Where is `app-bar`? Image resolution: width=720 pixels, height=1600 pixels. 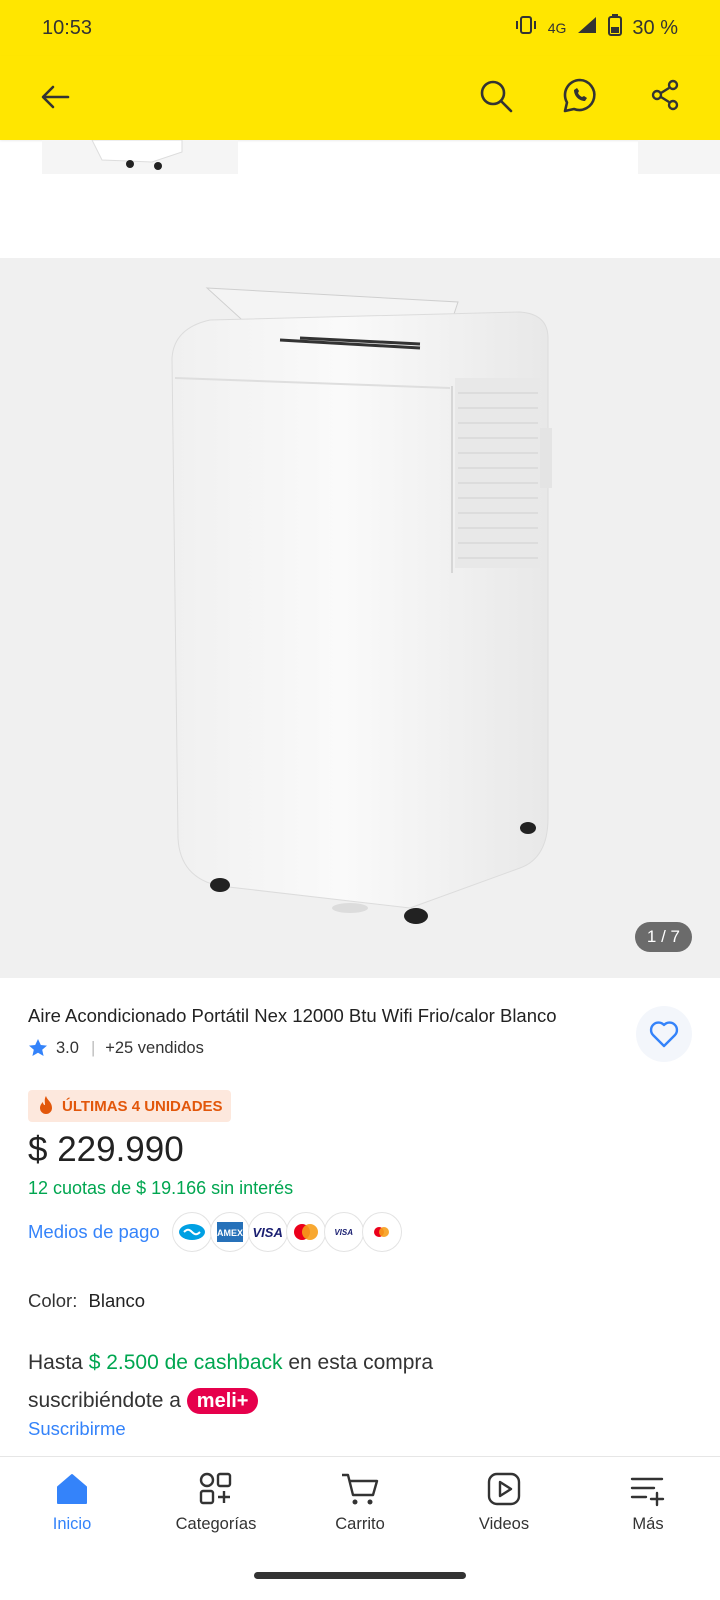
app-bar is located at coordinates (360, 98).